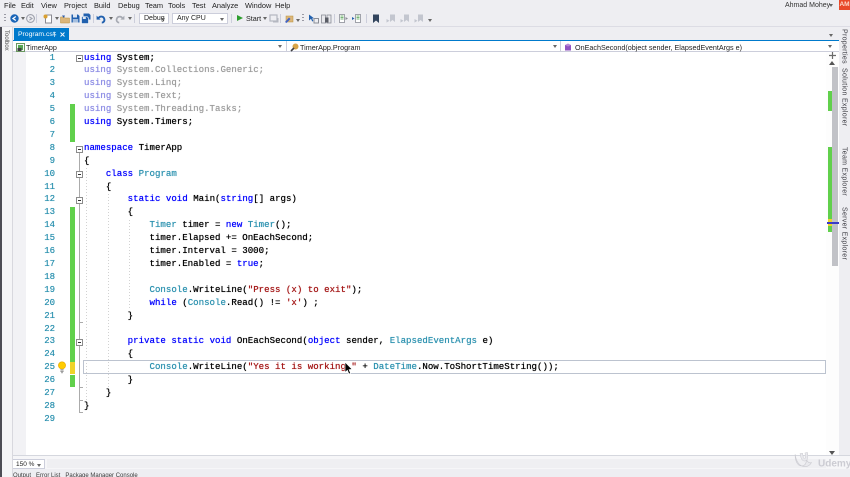  I want to click on svg-text: Udemy, so click(834, 464).